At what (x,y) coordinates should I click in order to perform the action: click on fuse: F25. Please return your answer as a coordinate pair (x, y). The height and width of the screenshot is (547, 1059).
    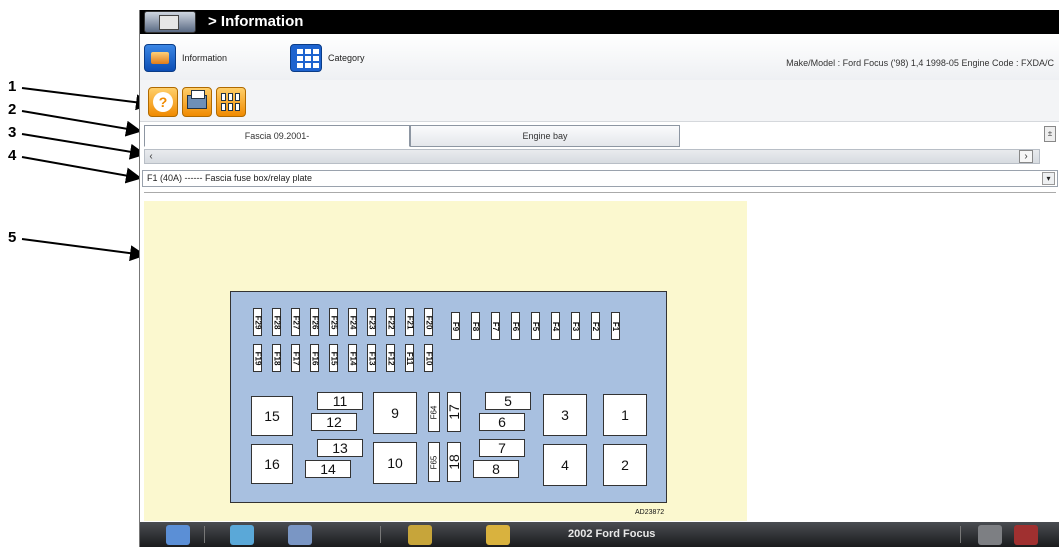
    Looking at the image, I should click on (333, 322).